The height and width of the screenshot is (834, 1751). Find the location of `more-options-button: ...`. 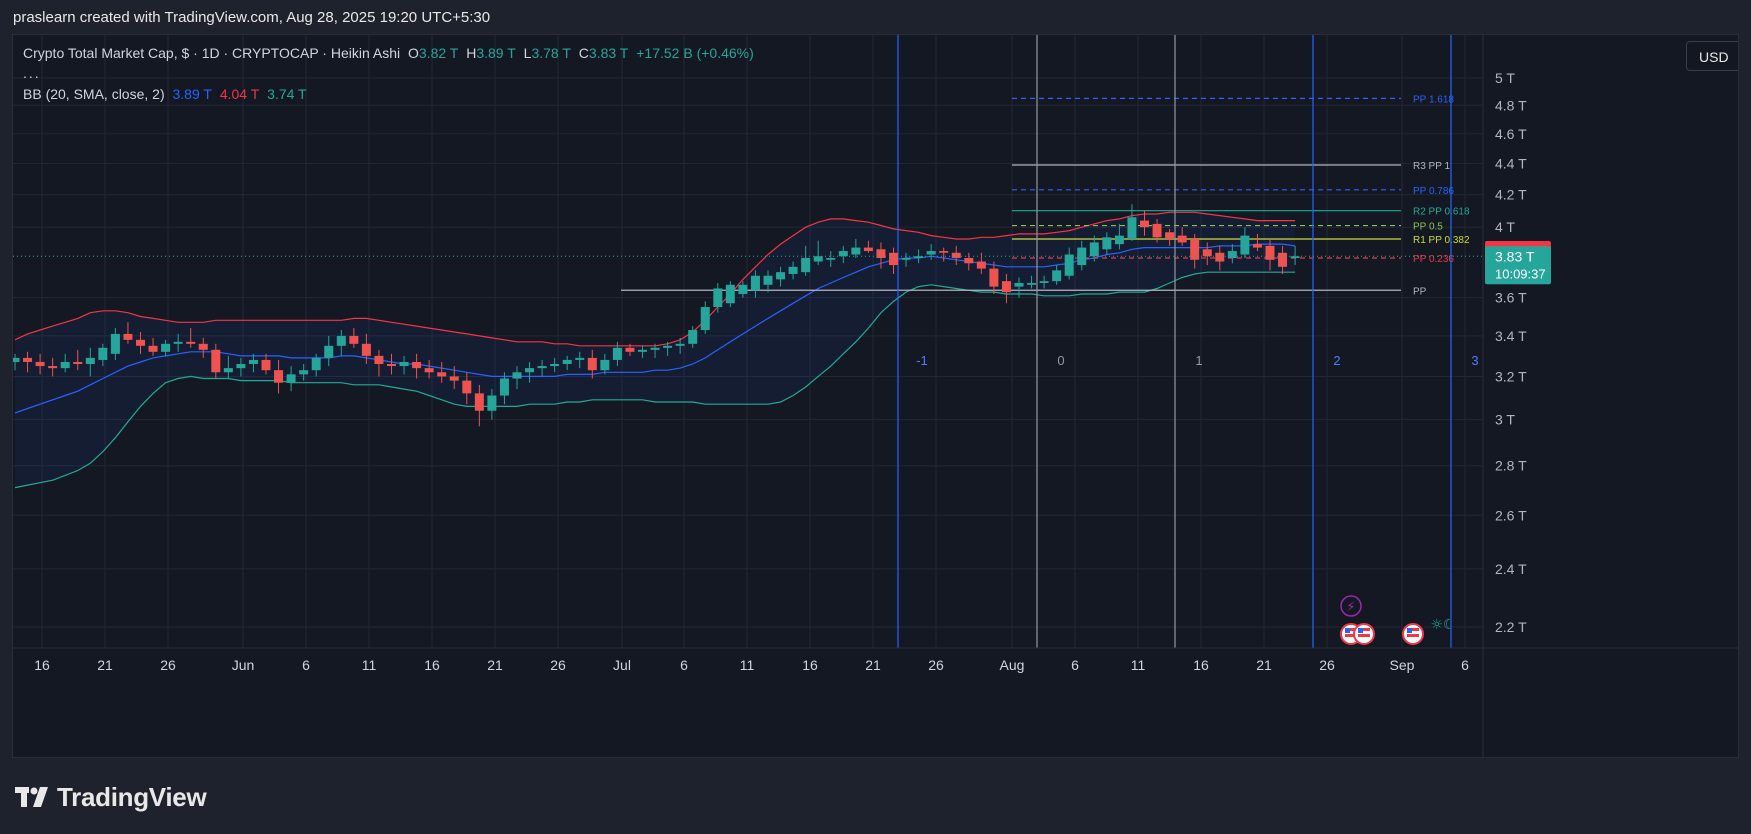

more-options-button: ... is located at coordinates (32, 73).